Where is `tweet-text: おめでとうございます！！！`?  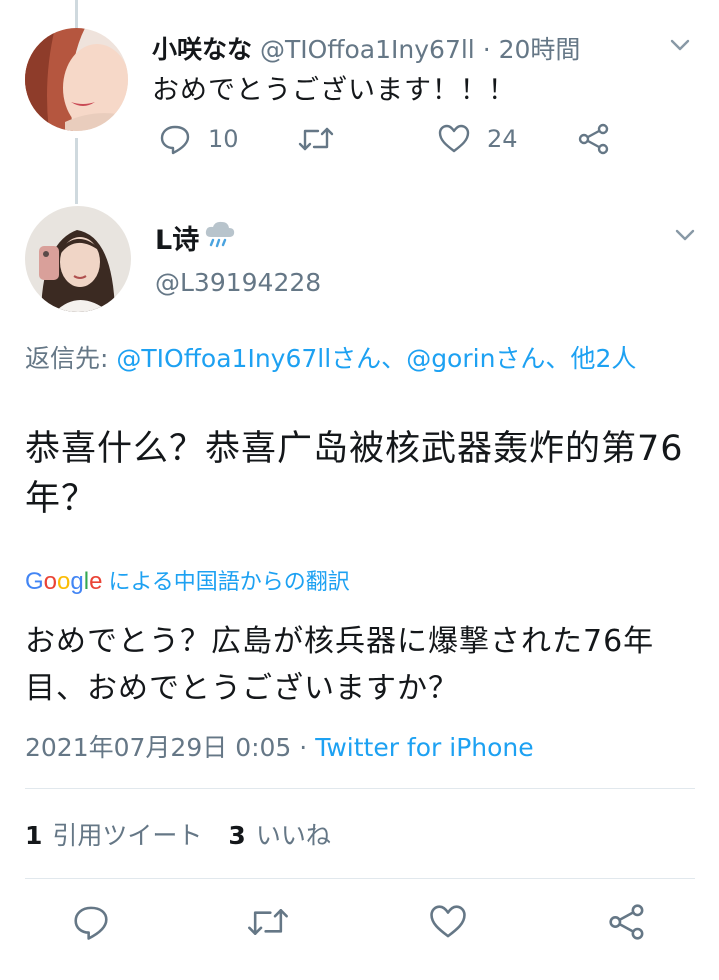
tweet-text: おめでとうございます！！！ is located at coordinates (334, 90).